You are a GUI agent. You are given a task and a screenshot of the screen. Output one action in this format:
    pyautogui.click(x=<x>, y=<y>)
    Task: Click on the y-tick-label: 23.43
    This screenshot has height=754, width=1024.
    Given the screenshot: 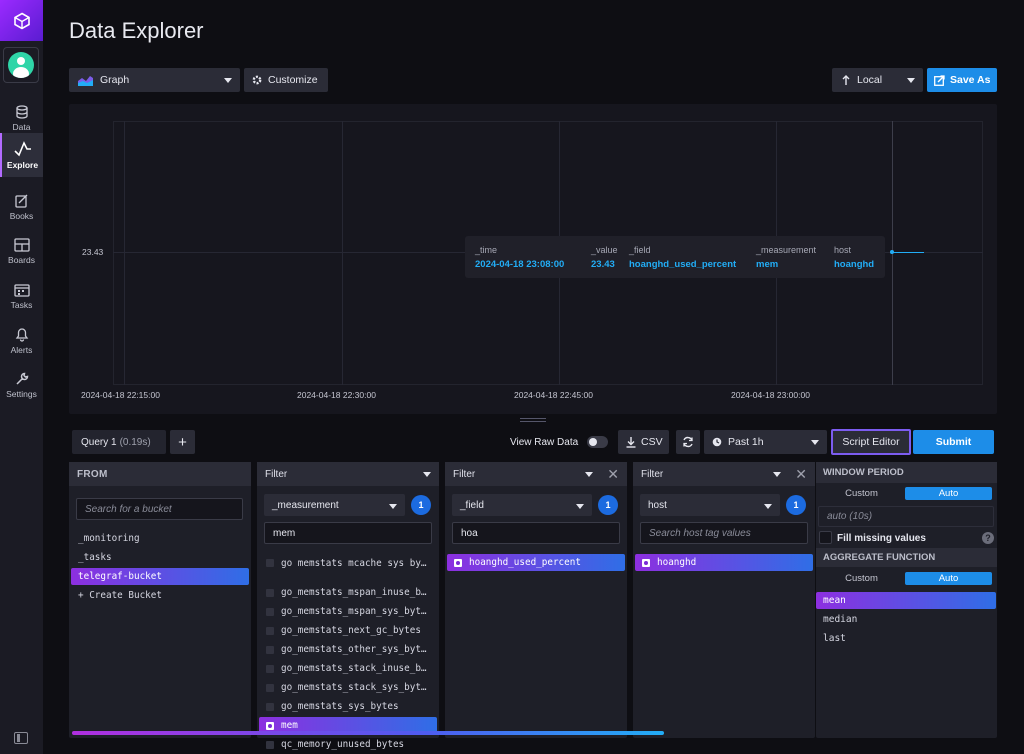 What is the action you would take?
    pyautogui.click(x=93, y=252)
    